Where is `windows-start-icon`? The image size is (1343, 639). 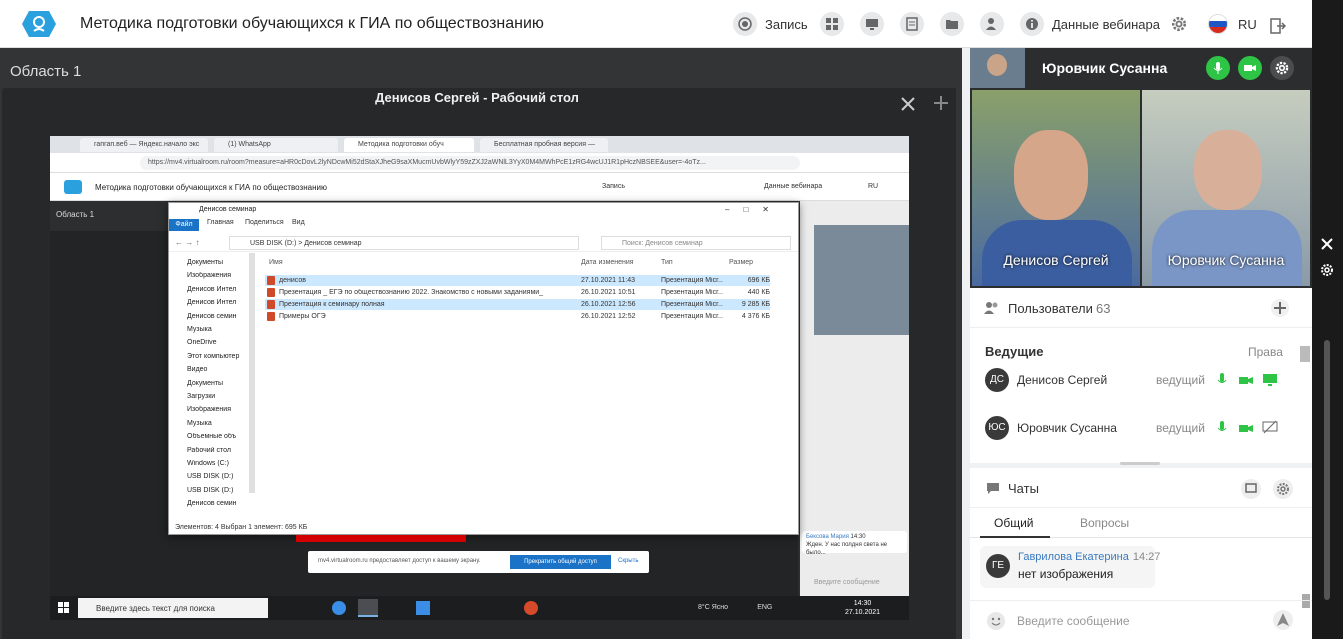
windows-start-icon is located at coordinates (63, 607).